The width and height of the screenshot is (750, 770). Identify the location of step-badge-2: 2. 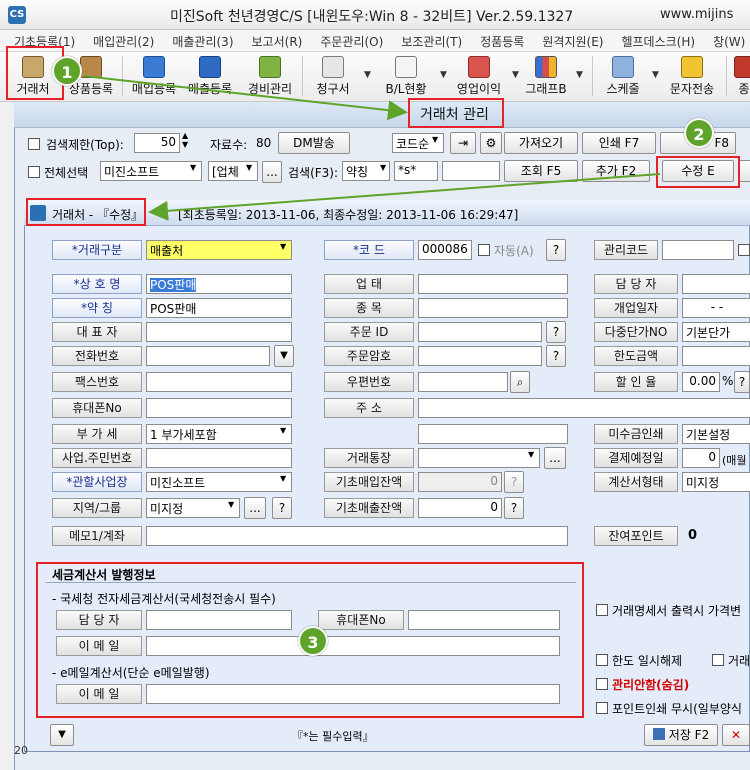
(699, 133).